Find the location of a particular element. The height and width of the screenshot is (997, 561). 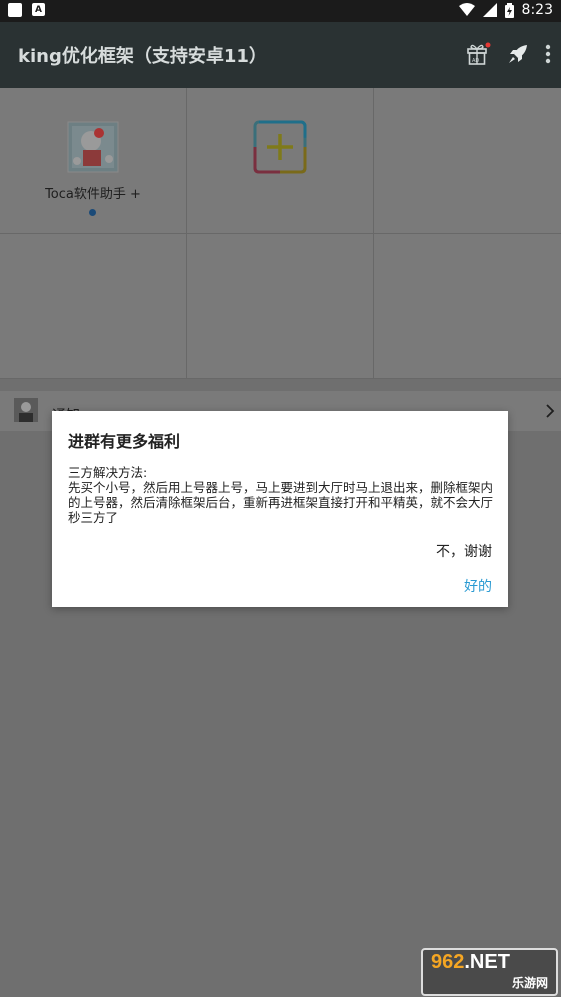

watermark-domain: .NET is located at coordinates (487, 962).